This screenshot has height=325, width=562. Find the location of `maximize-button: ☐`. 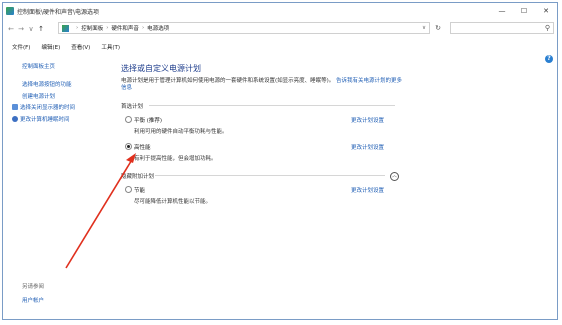

maximize-button: ☐ is located at coordinates (524, 11).